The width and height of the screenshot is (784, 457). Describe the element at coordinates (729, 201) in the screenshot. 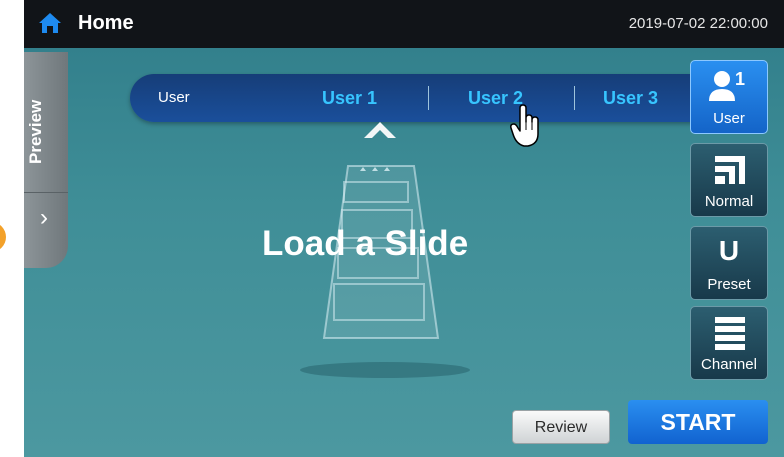

I see `normal-button-label: Normal` at that location.